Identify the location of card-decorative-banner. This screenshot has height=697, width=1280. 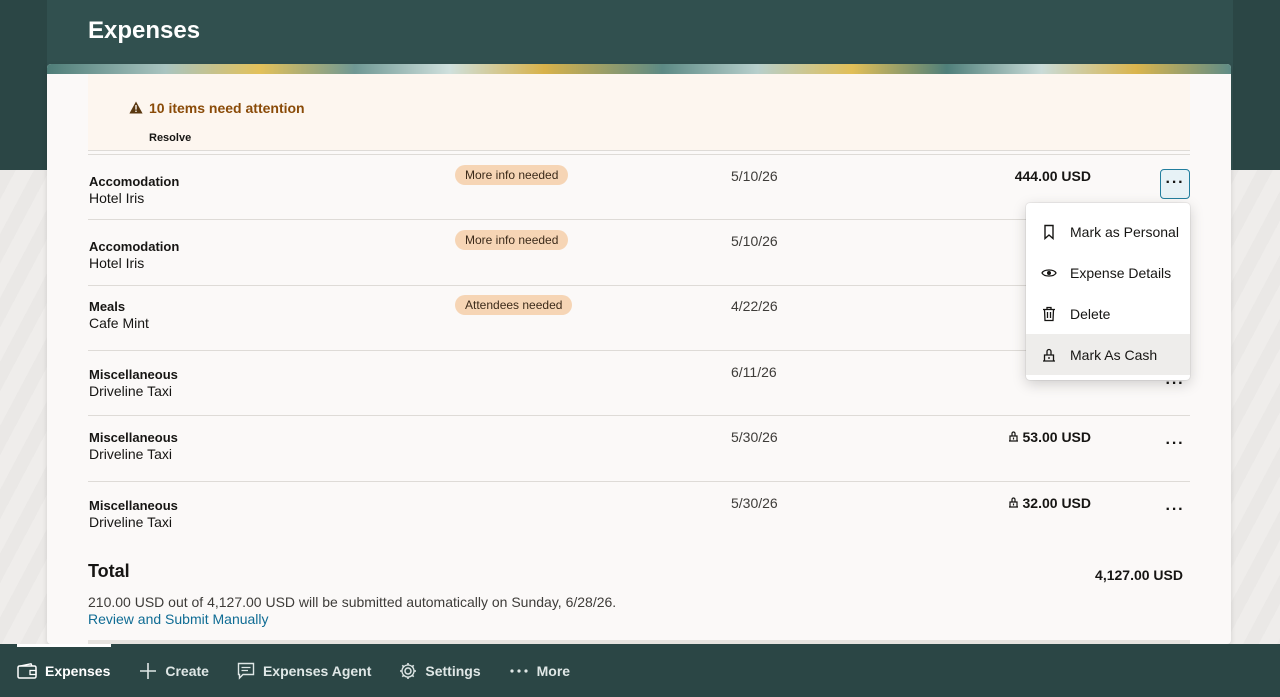
(639, 69).